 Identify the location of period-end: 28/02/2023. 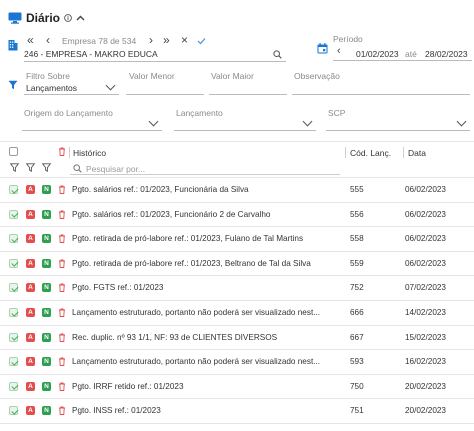
(446, 54).